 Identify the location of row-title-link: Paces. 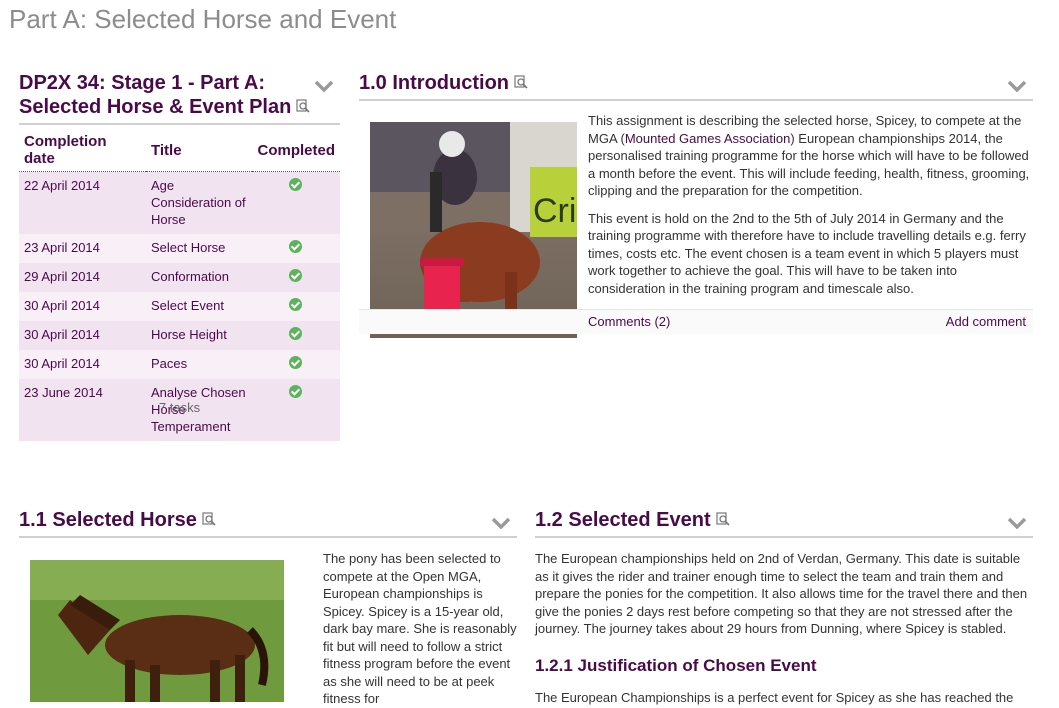
(199, 364).